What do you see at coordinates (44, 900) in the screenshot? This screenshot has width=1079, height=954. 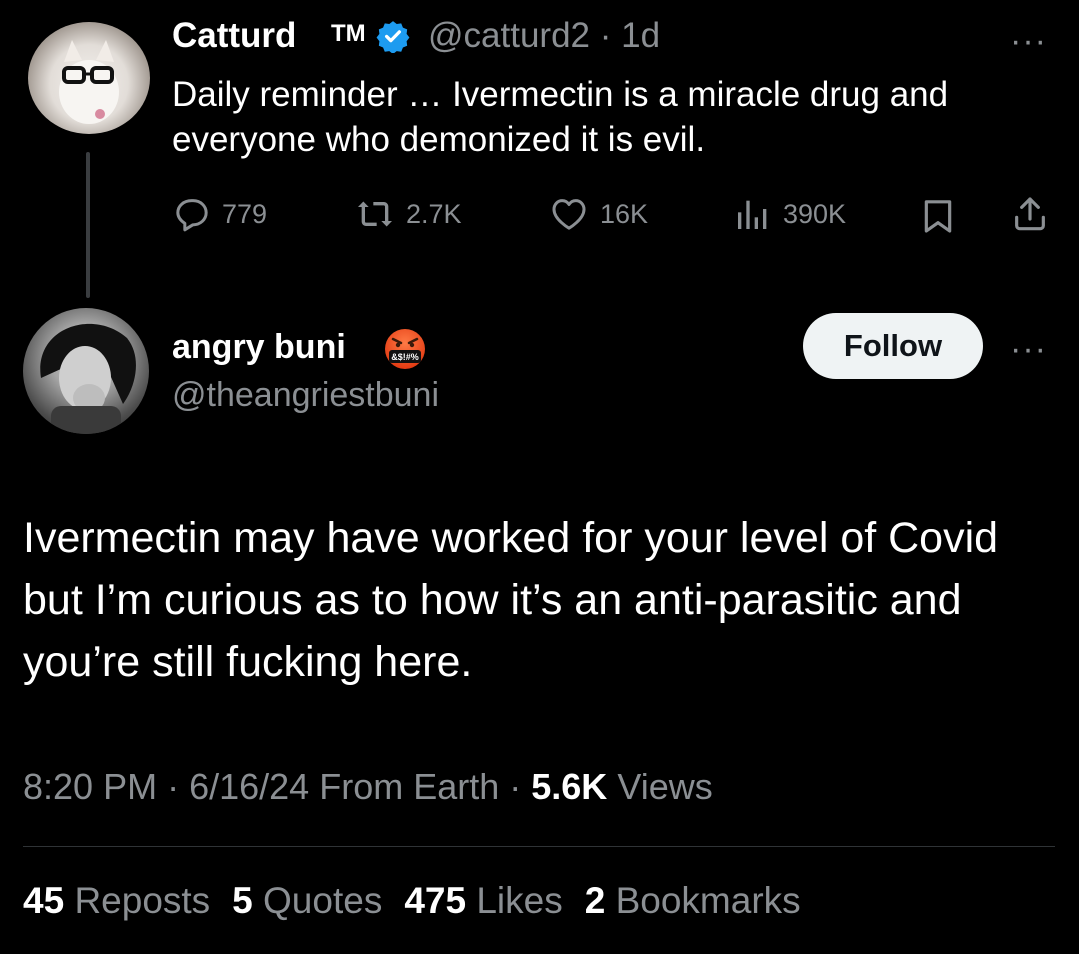 I see `reposts-count: 45` at bounding box center [44, 900].